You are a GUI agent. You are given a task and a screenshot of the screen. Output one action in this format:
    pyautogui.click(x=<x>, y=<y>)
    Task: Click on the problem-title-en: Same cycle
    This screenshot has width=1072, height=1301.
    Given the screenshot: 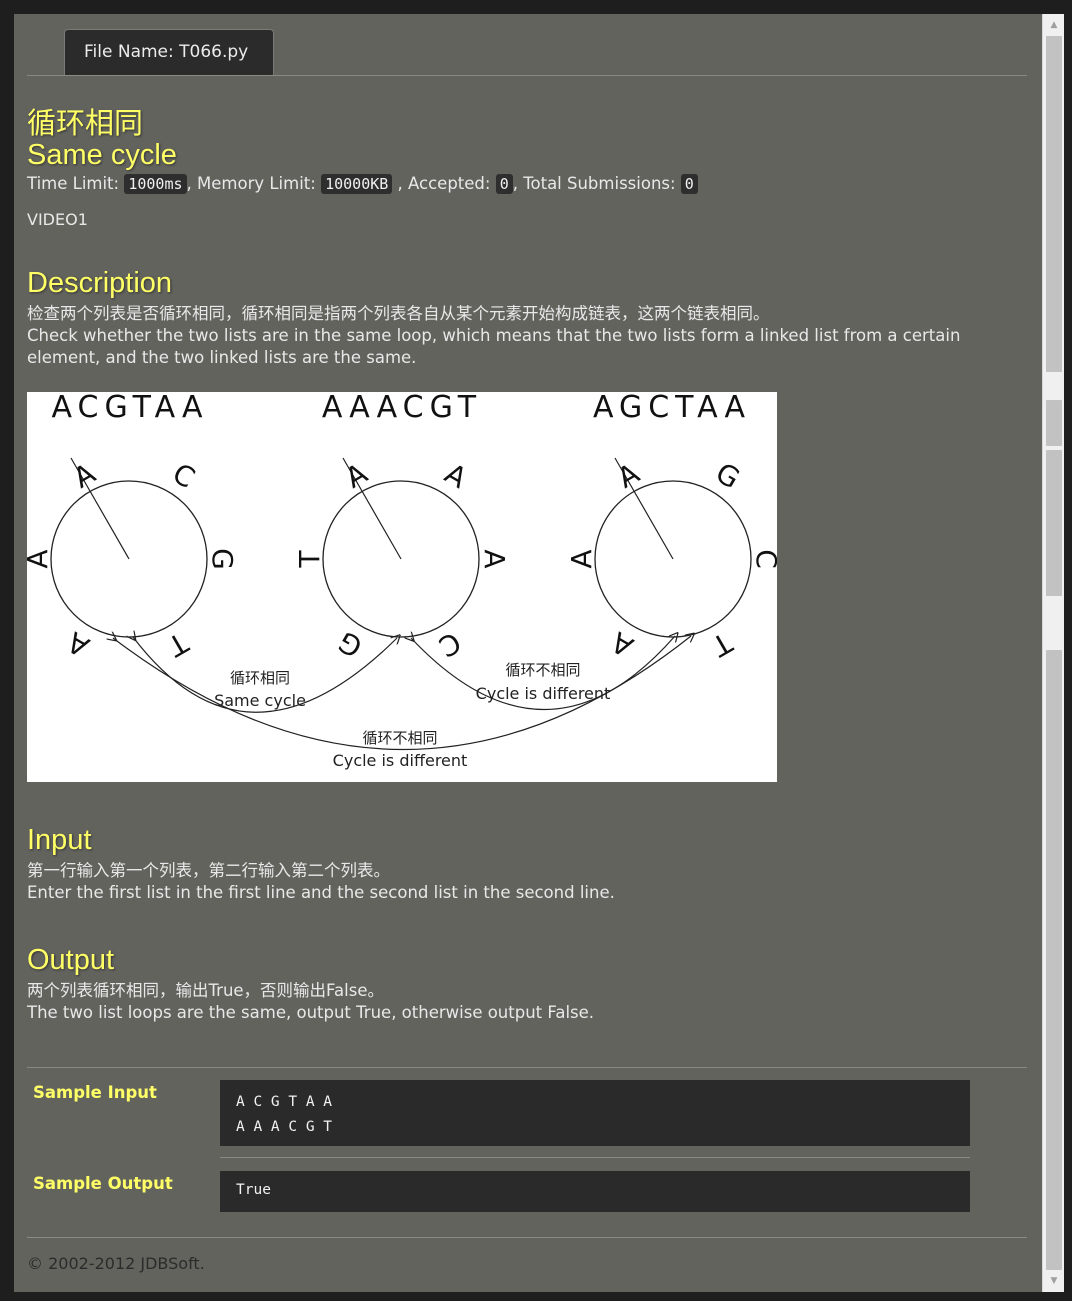 What is the action you would take?
    pyautogui.click(x=102, y=155)
    